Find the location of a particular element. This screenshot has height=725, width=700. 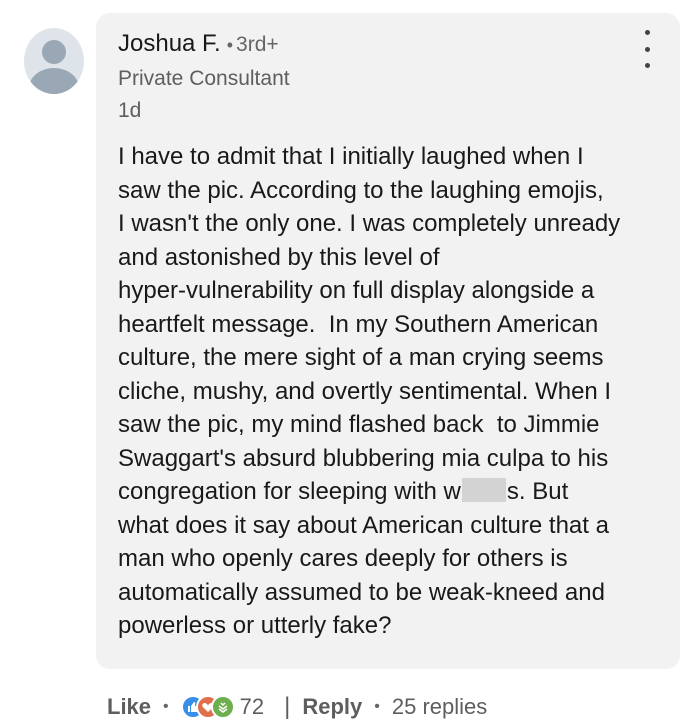

reaction-count: 72 is located at coordinates (252, 706).